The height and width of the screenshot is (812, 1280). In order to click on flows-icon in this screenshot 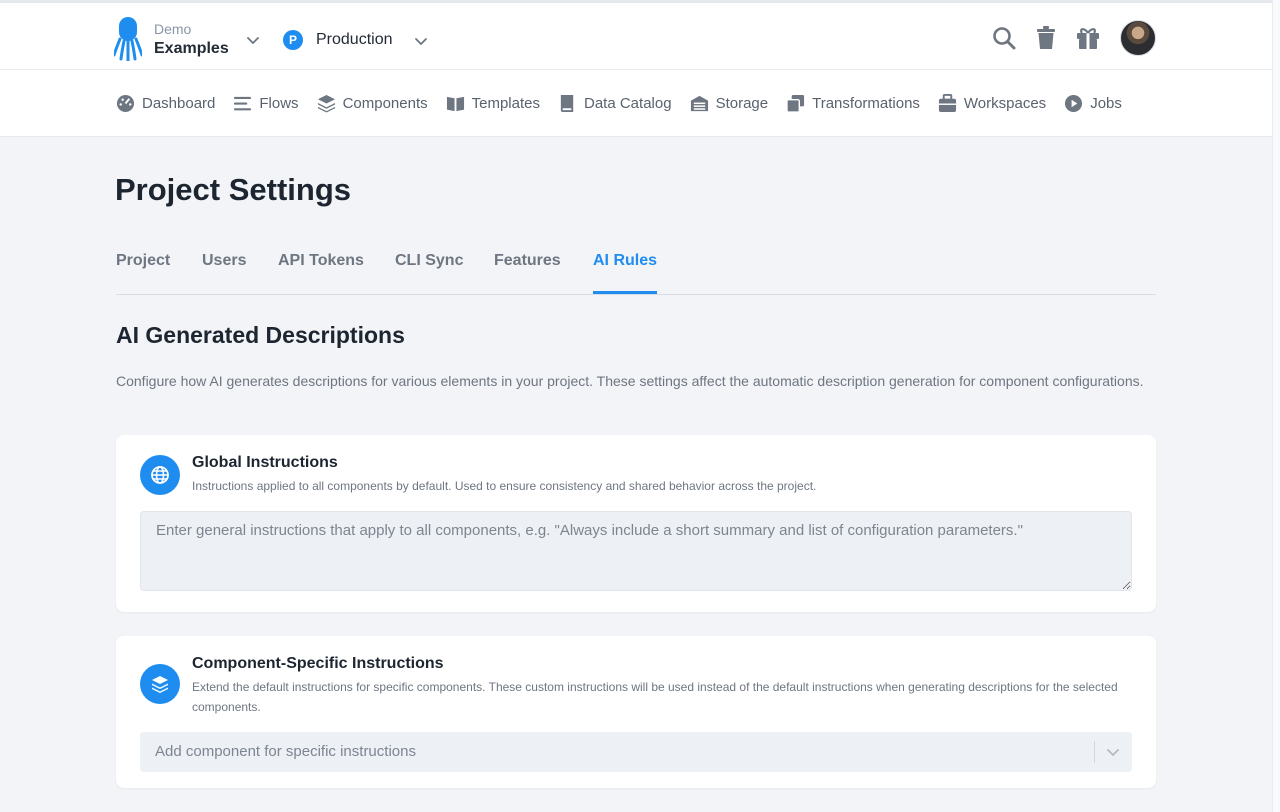, I will do `click(243, 103)`.